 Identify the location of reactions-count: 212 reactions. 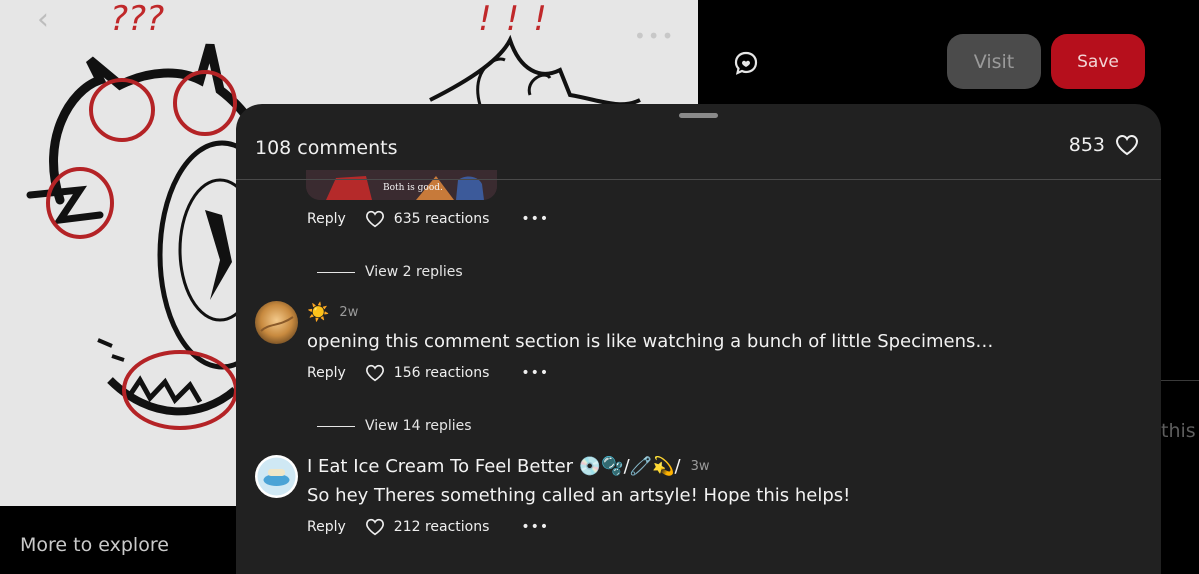
(441, 527).